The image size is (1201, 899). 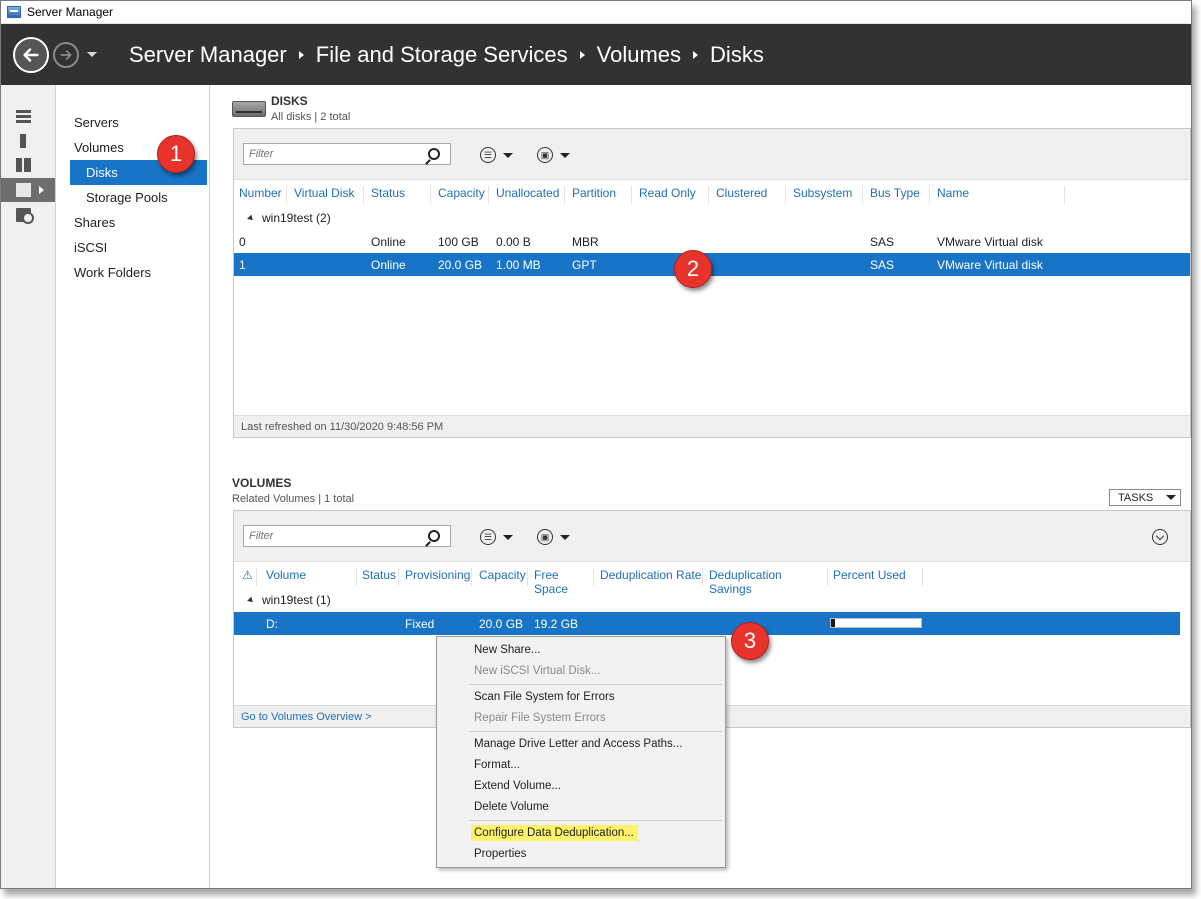 What do you see at coordinates (262, 483) in the screenshot?
I see `volumes-title: VOLUMES` at bounding box center [262, 483].